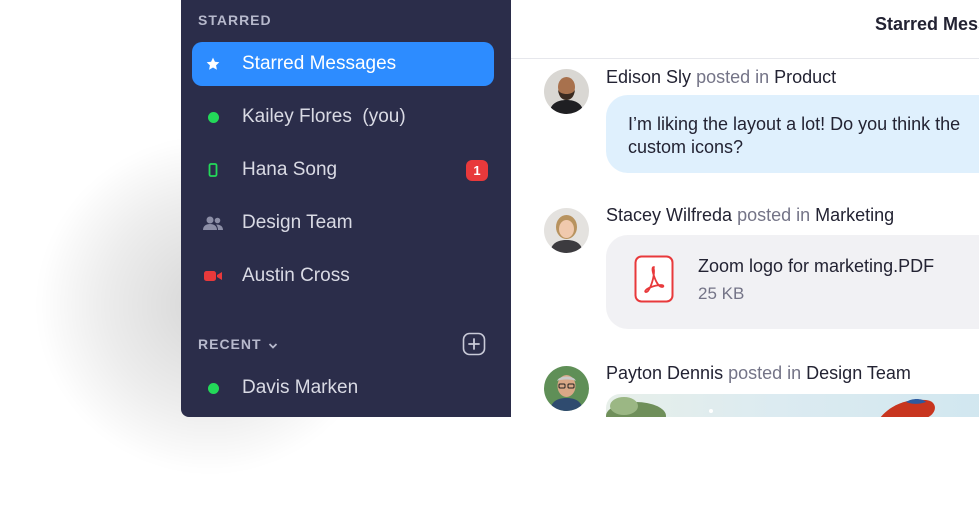 This screenshot has height=525, width=979. Describe the element at coordinates (654, 279) in the screenshot. I see `pdf-file-icon` at that location.